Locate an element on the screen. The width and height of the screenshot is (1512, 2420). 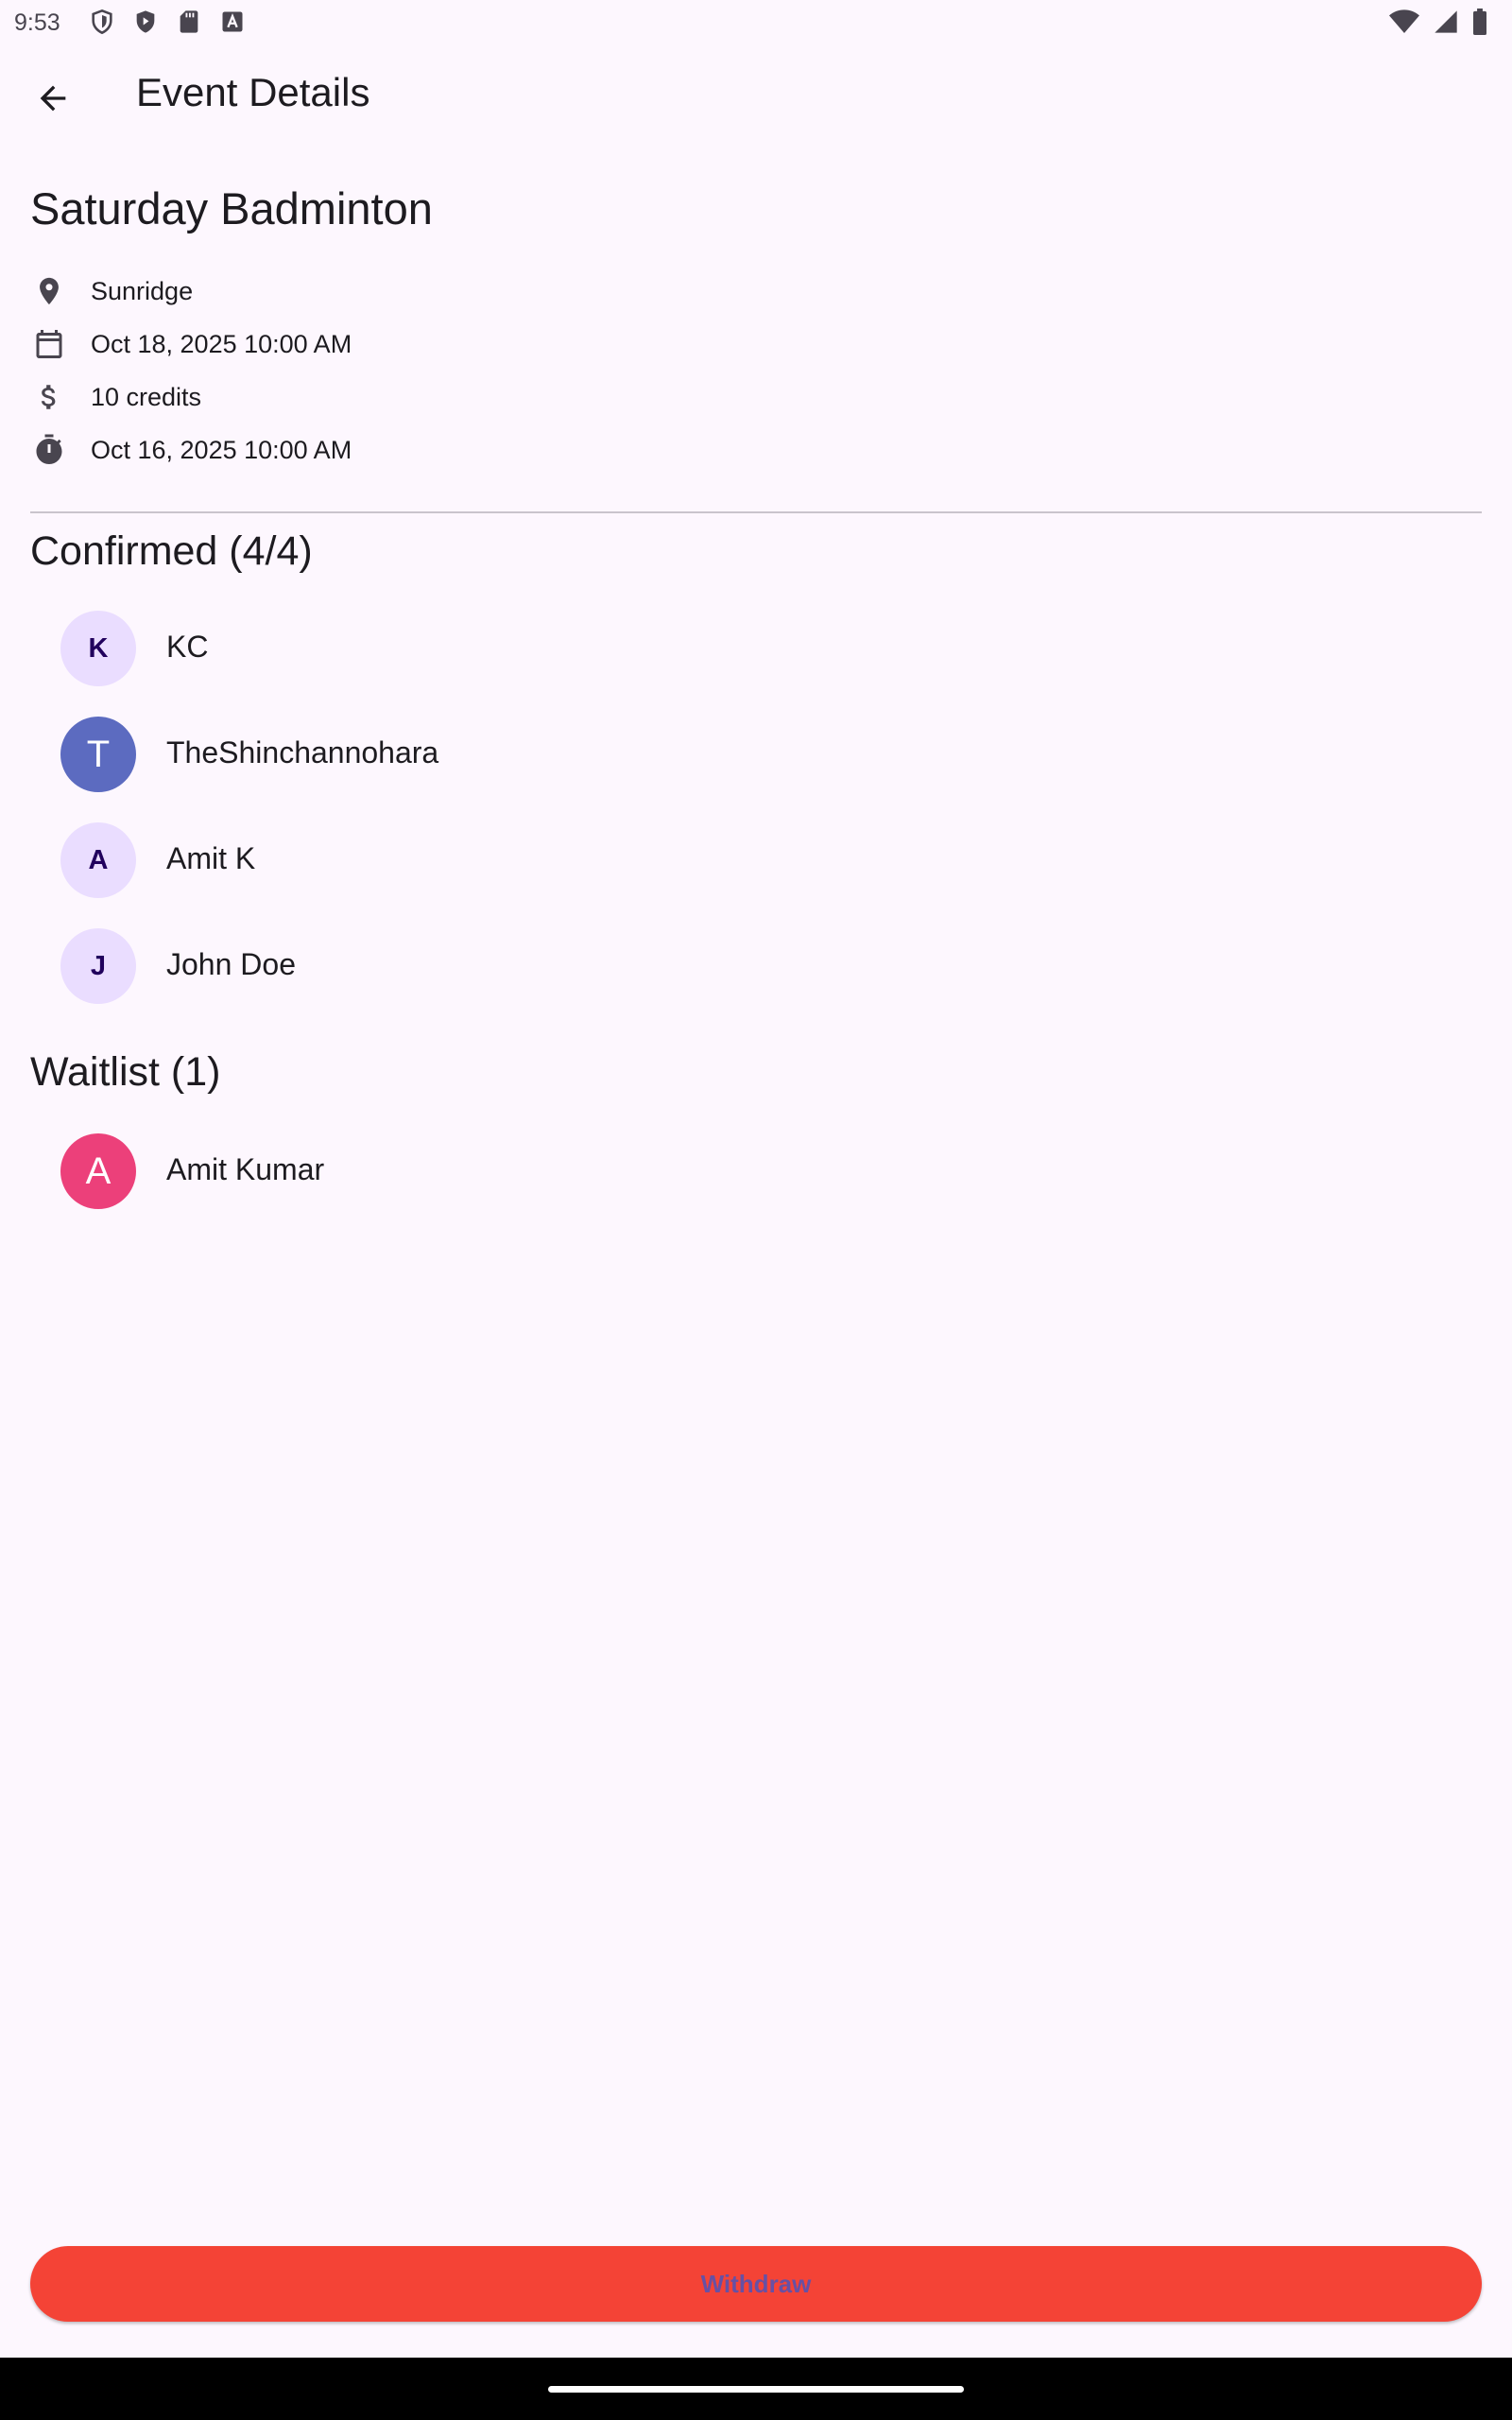
status-bar: 9:53 is located at coordinates (756, 24).